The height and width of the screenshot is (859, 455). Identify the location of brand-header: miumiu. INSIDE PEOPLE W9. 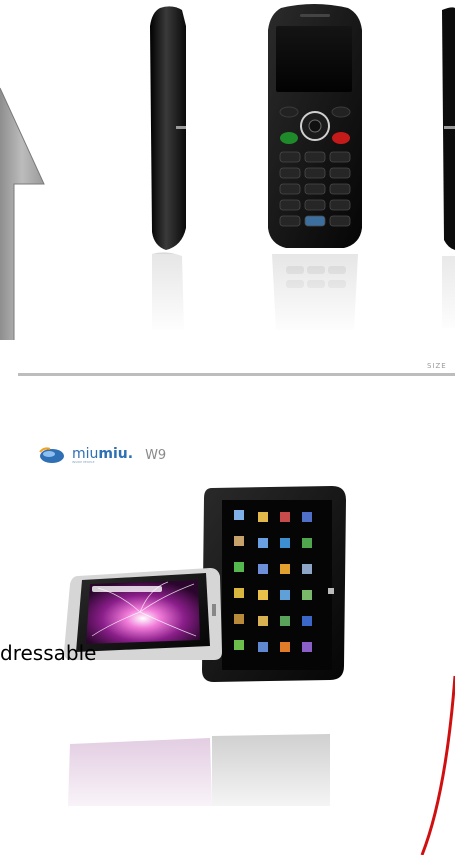
(102, 455).